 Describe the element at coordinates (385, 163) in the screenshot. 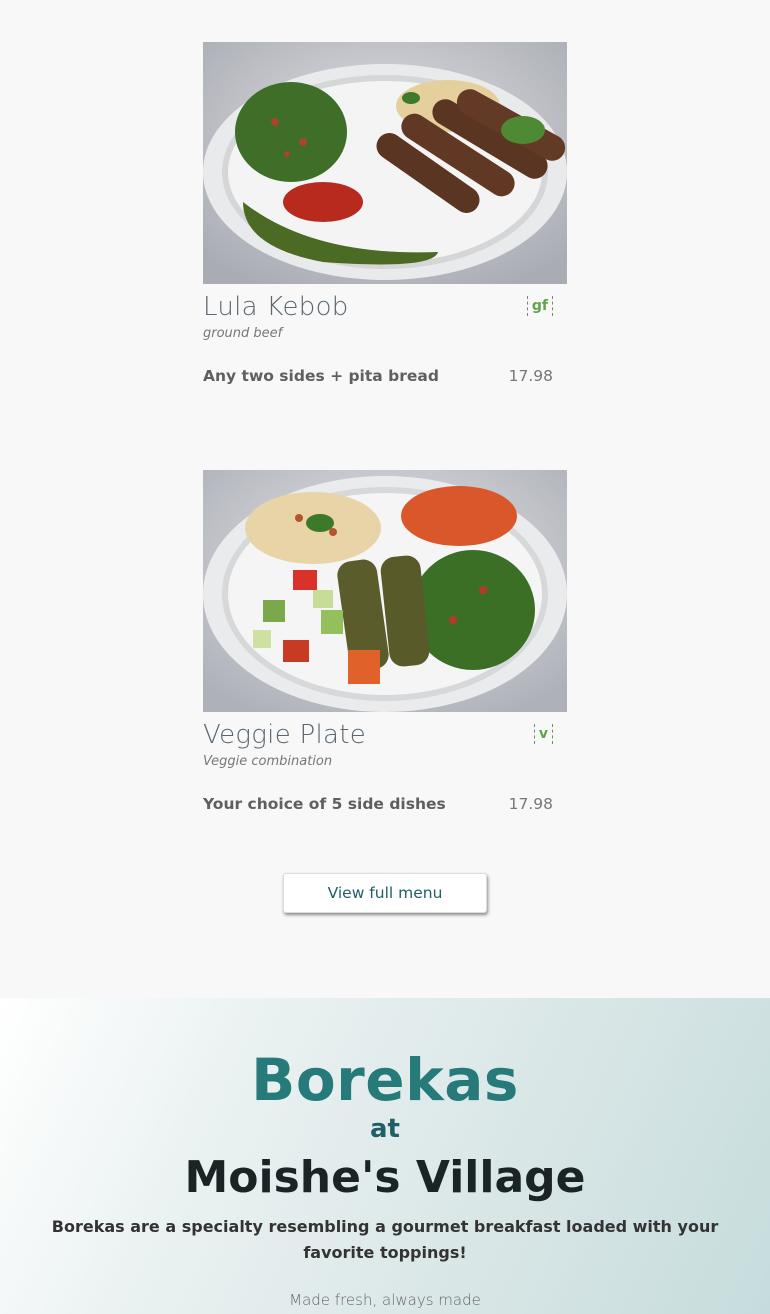

I see `lula-kebob-photo` at that location.